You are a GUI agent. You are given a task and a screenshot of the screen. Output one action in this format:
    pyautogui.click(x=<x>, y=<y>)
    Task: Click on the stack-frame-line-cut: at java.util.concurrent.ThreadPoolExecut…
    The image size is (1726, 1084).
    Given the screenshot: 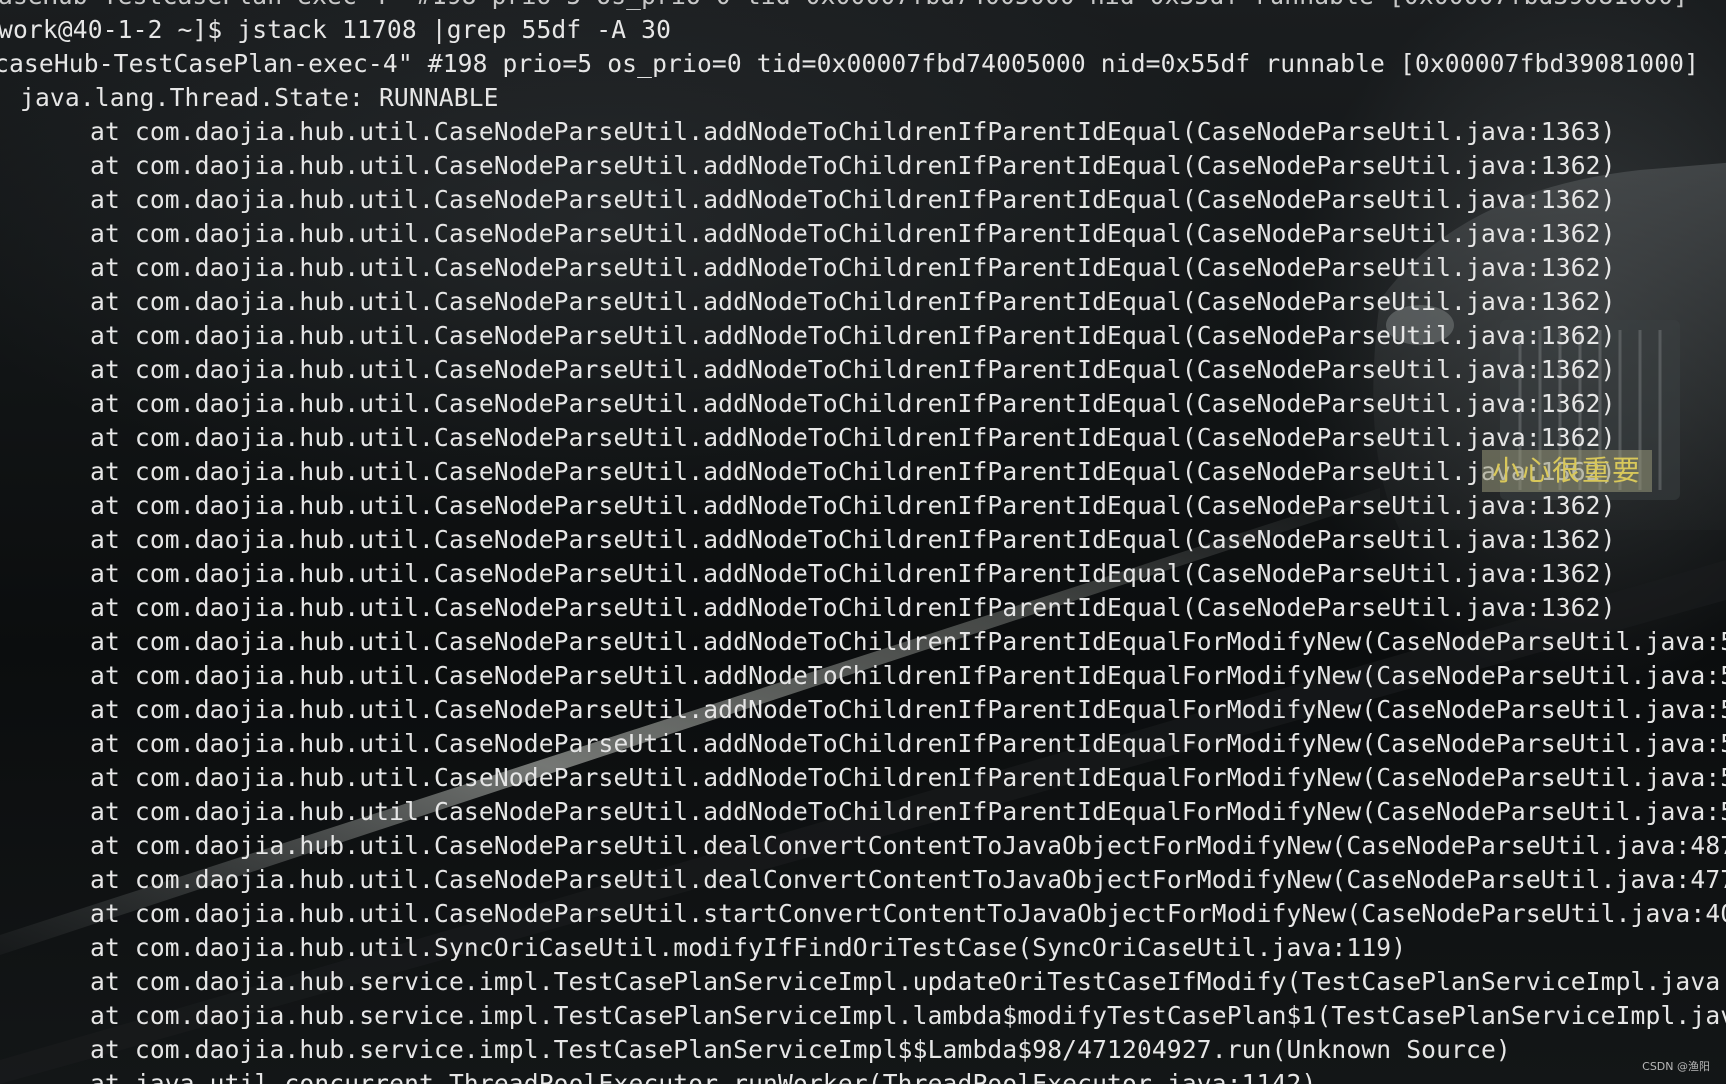 What is the action you would take?
    pyautogui.click(x=703, y=1076)
    